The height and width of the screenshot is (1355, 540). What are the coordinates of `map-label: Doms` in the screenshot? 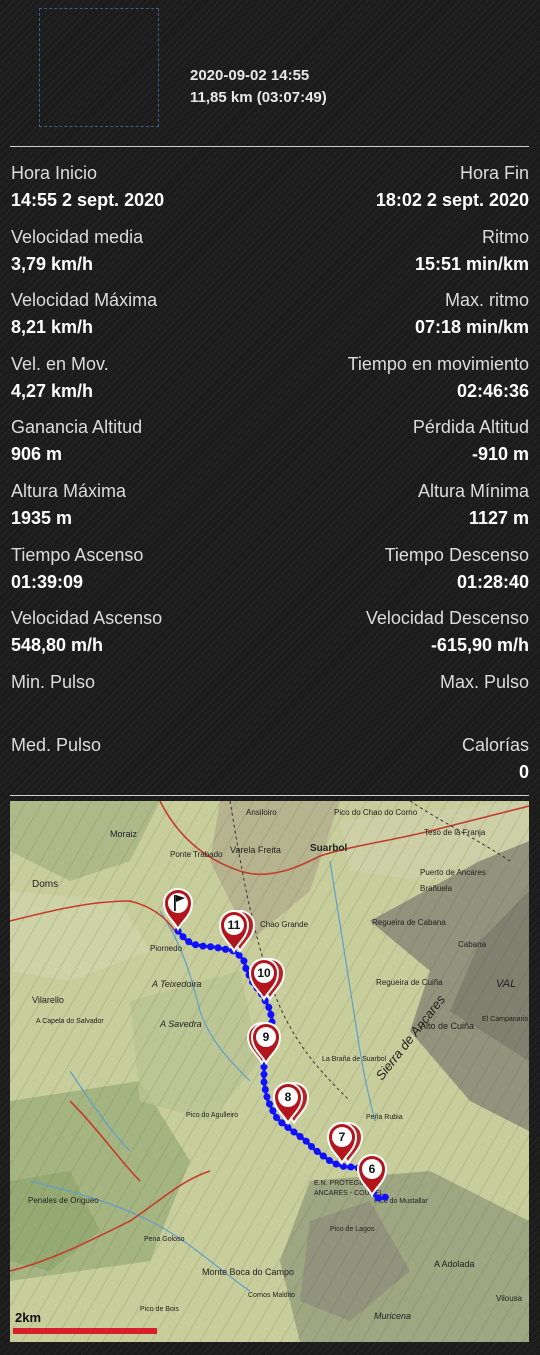 It's located at (45, 884).